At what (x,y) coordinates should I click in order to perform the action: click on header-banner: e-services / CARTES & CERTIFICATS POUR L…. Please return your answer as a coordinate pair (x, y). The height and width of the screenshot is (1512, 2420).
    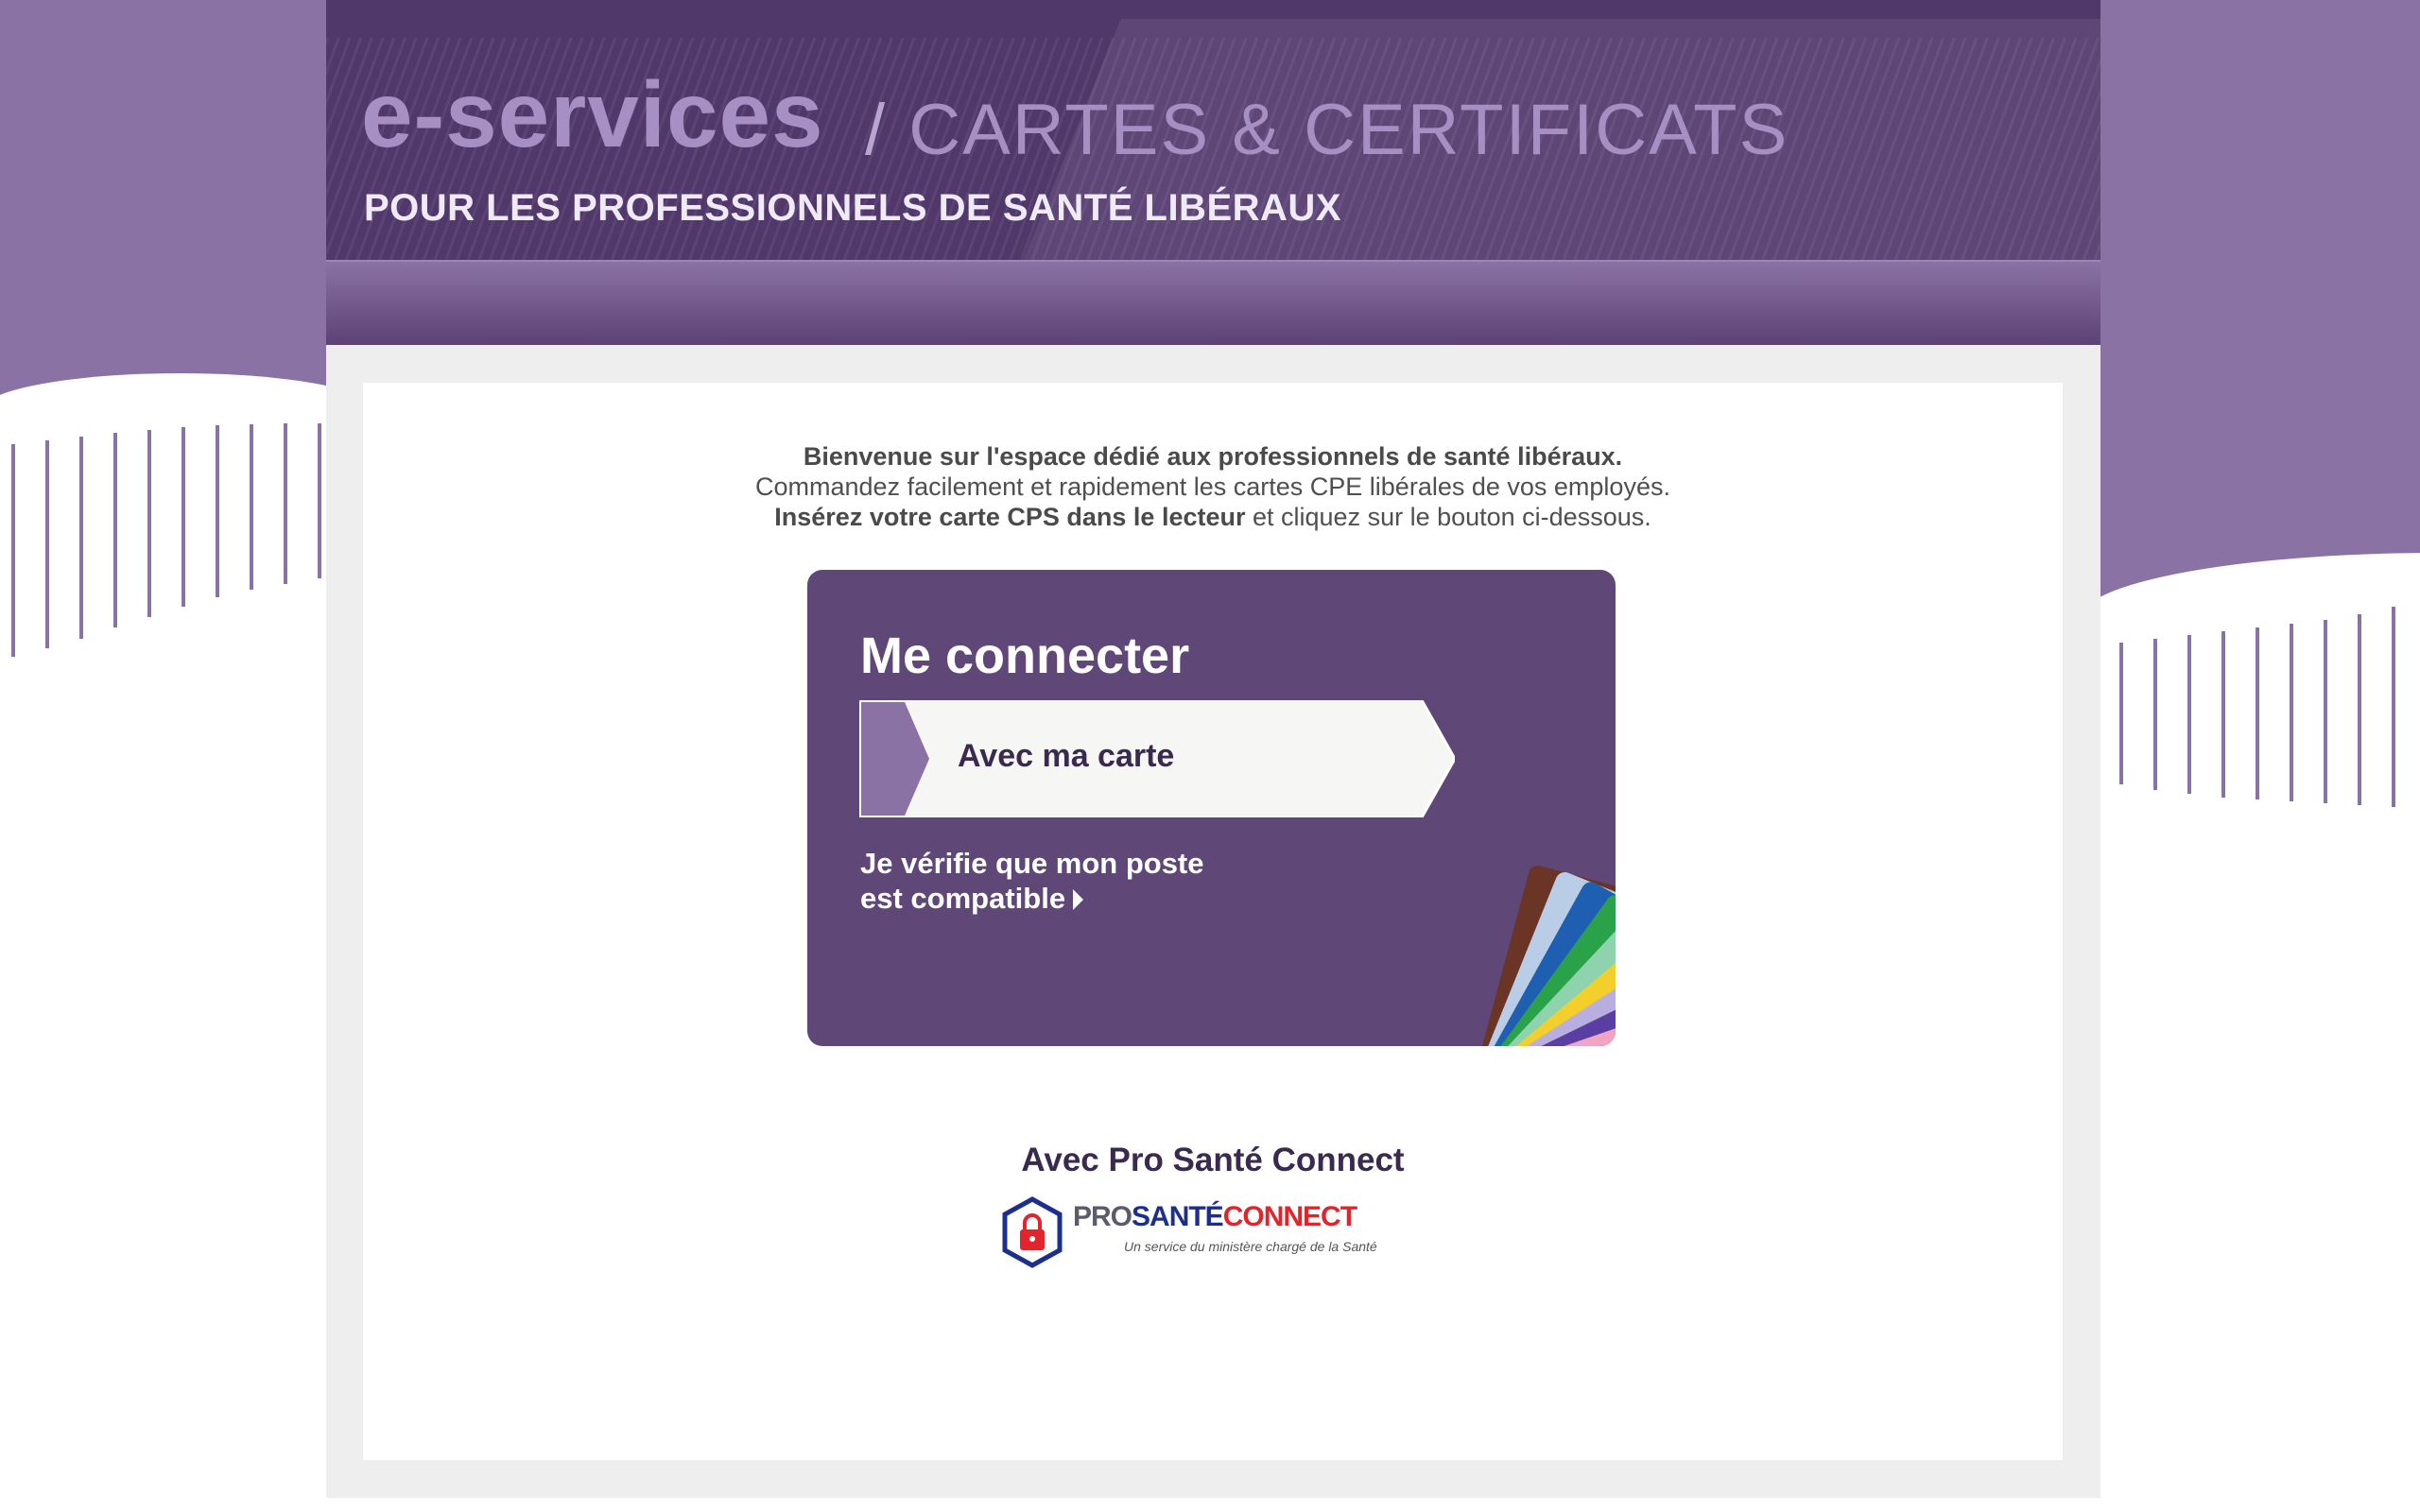
    Looking at the image, I should click on (1213, 130).